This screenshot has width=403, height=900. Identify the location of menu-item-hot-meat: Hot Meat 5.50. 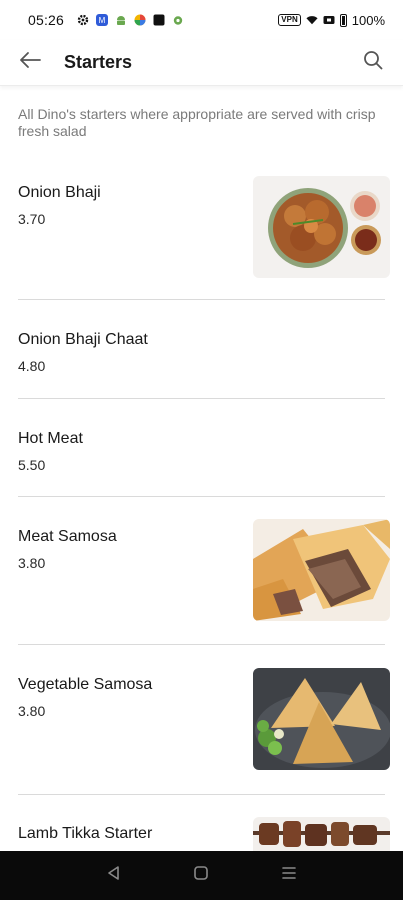
(201, 448).